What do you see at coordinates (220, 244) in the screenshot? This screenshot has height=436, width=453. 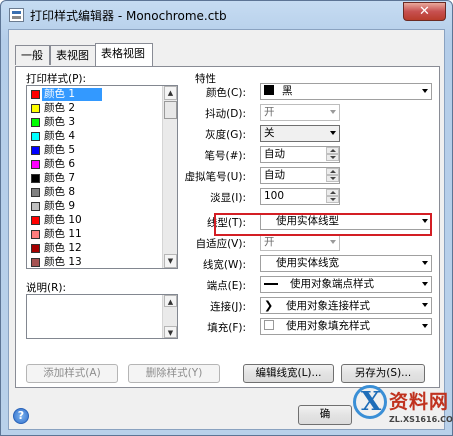 I see `adaptive-label: 自适应(V):` at bounding box center [220, 244].